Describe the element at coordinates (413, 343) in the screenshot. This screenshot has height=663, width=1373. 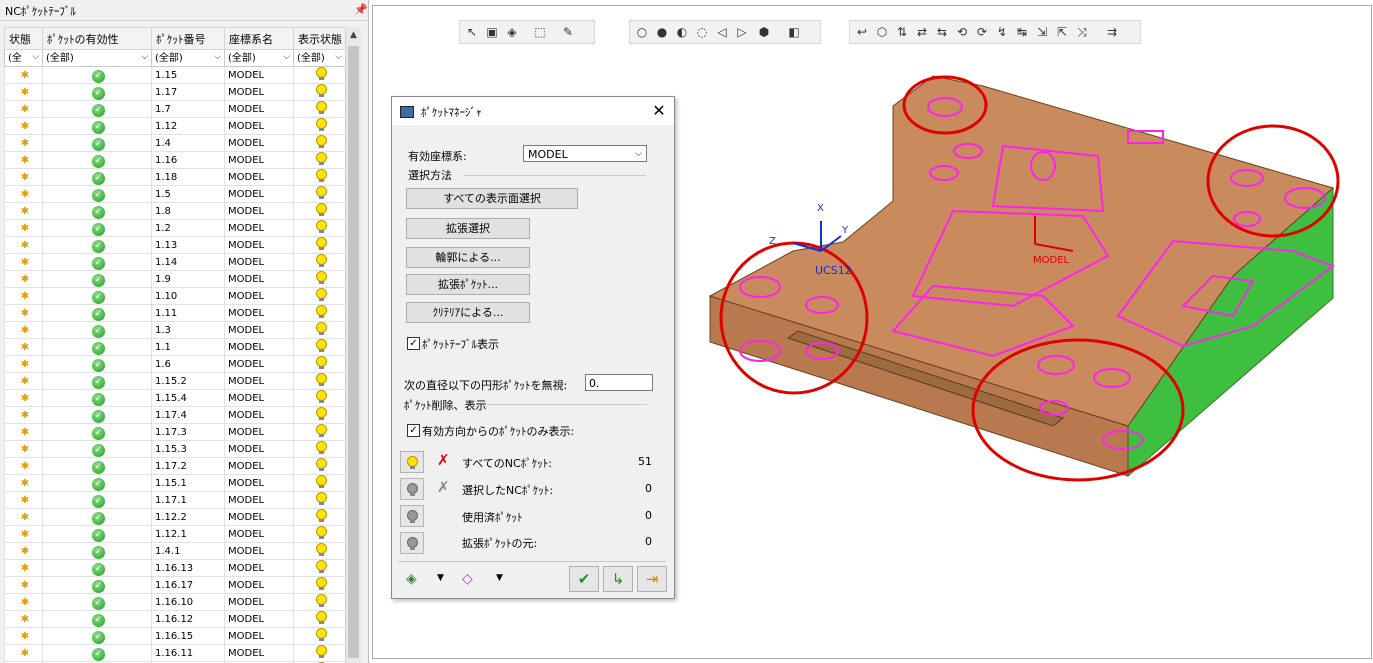
I see `show-table-checkbox: ✓` at that location.